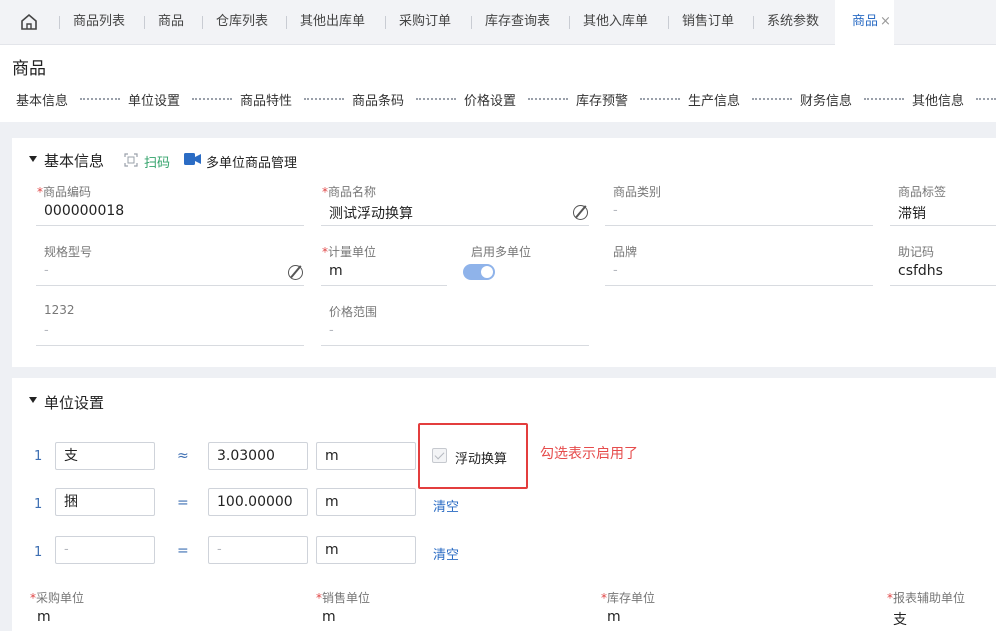  What do you see at coordinates (614, 617) in the screenshot?
I see `stock-unit-value: m` at bounding box center [614, 617].